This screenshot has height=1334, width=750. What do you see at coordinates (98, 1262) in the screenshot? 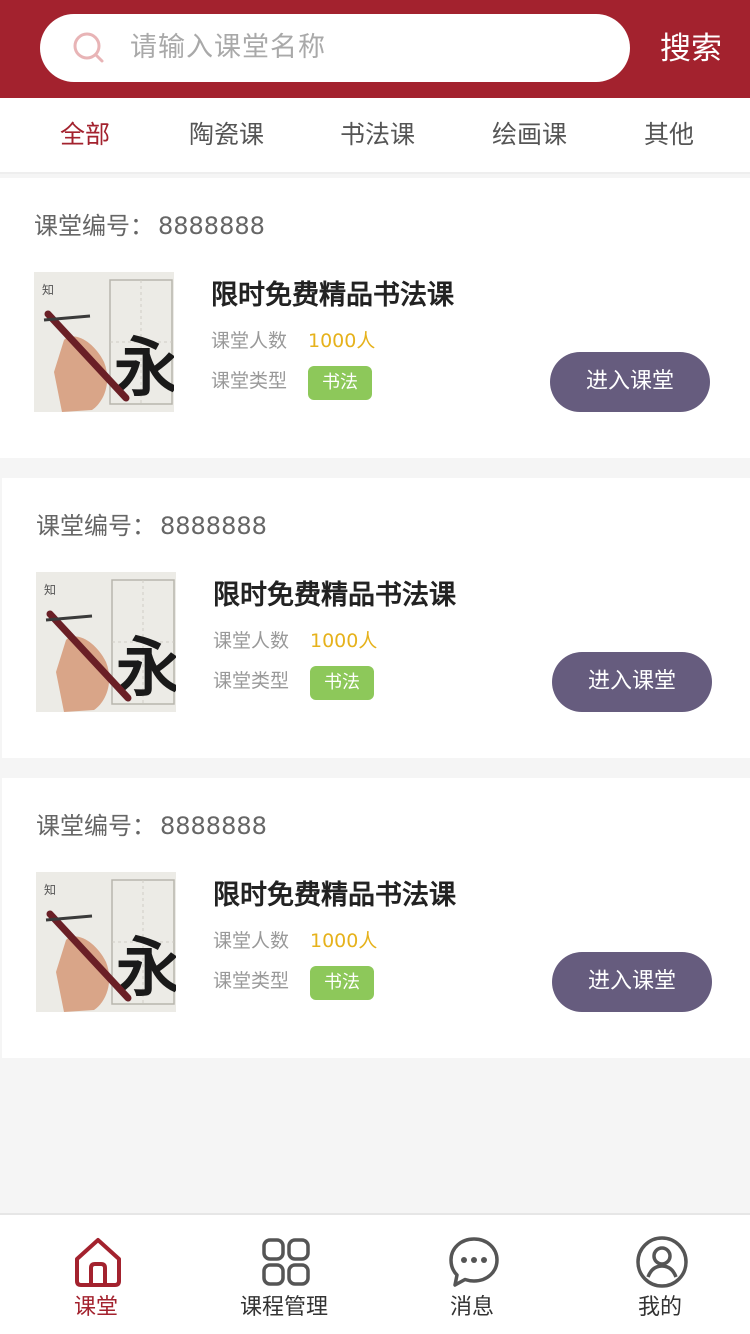
I see `home-icon` at bounding box center [98, 1262].